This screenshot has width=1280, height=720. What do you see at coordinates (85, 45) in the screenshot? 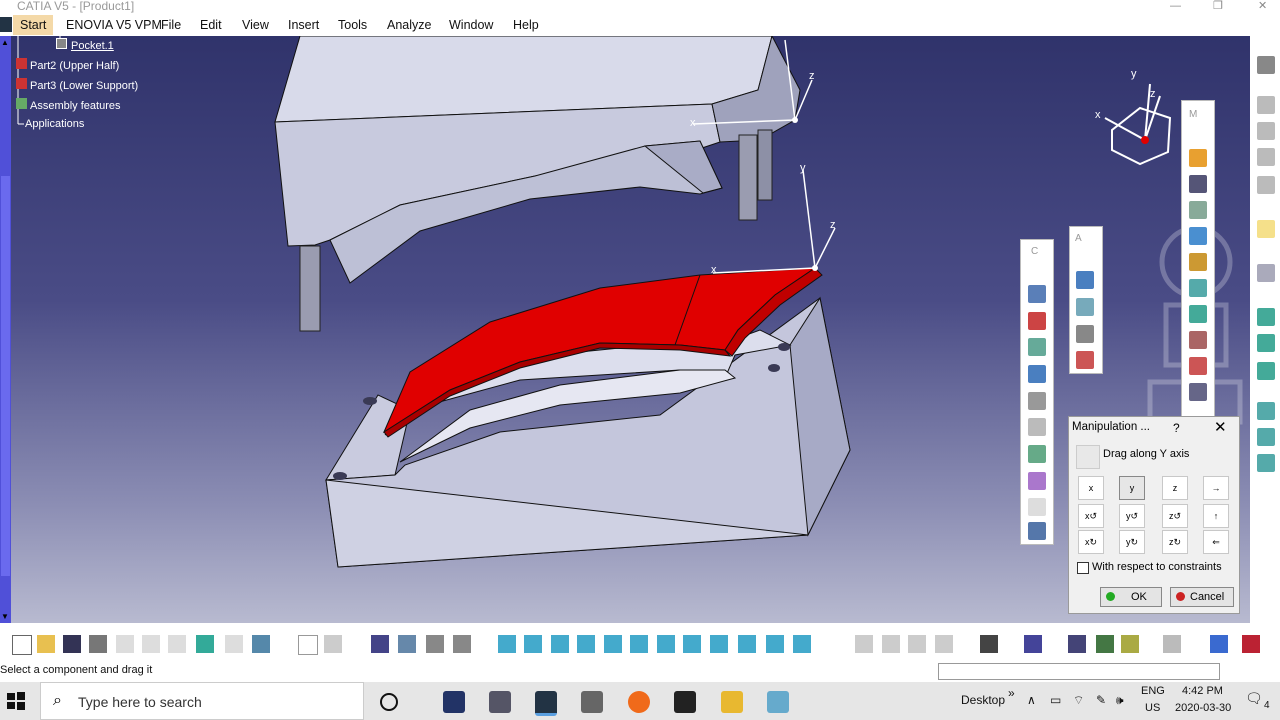
I see `tree-item-pocket: Pocket.1` at bounding box center [85, 45].